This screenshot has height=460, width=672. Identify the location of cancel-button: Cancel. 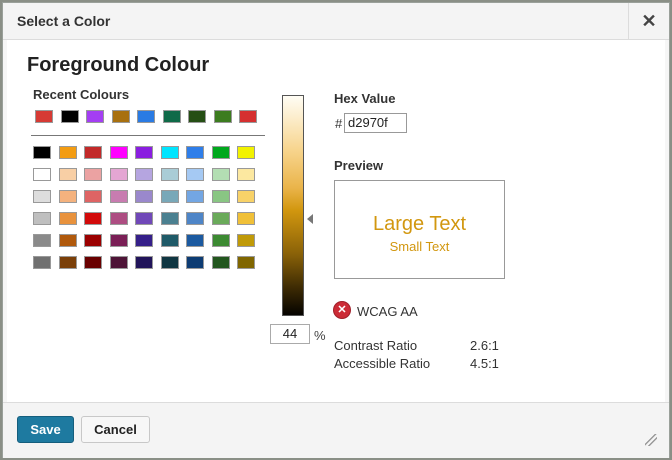
(115, 429).